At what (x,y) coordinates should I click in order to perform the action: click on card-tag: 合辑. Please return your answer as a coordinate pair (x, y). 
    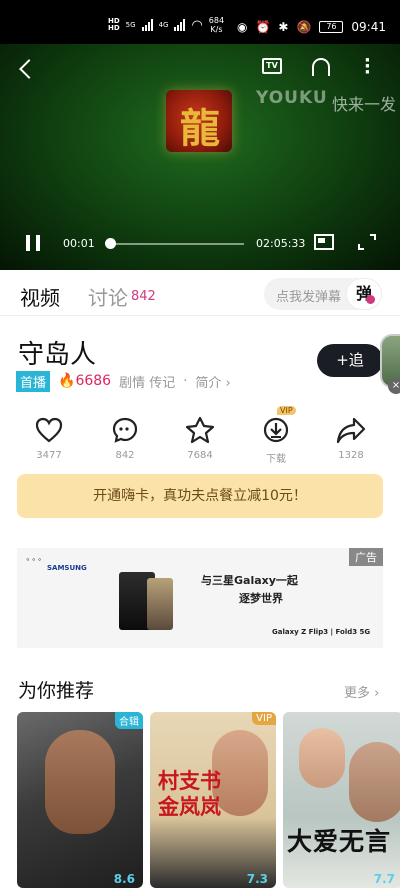
    Looking at the image, I should click on (129, 720).